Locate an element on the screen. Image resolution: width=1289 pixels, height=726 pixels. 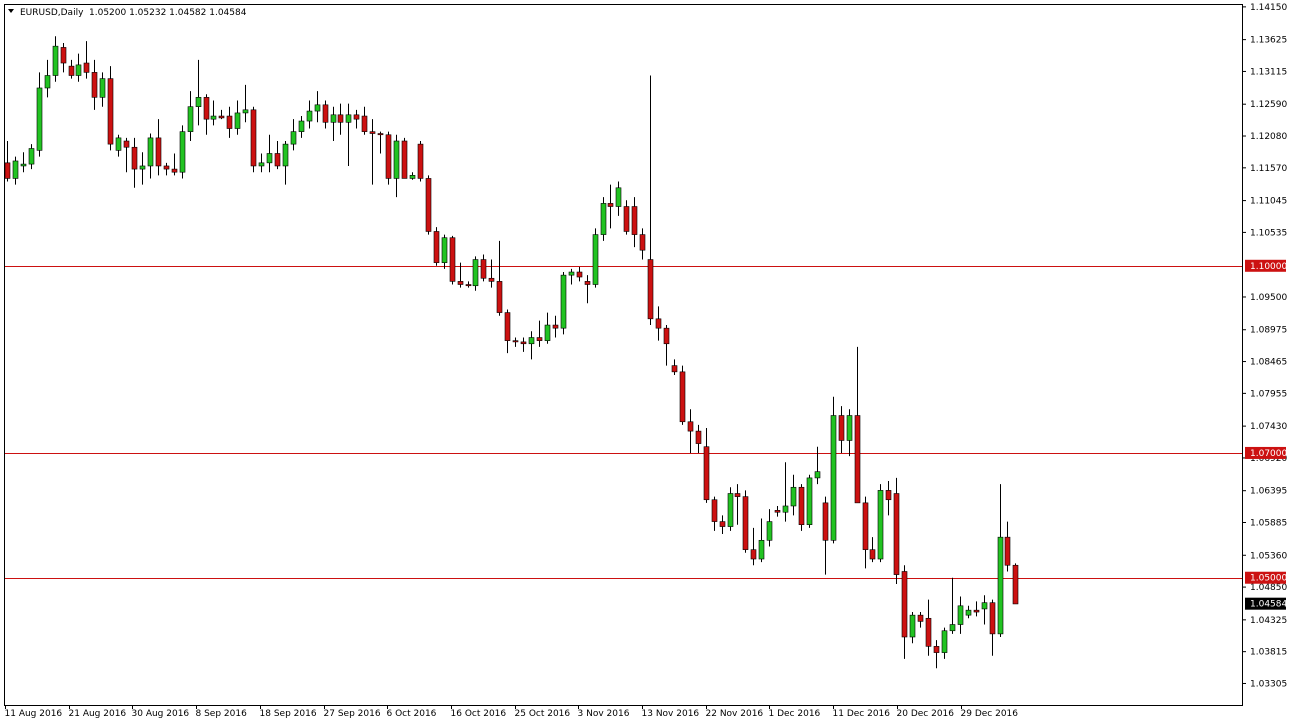
time-tick-label: 3 Nov 2016 is located at coordinates (604, 714).